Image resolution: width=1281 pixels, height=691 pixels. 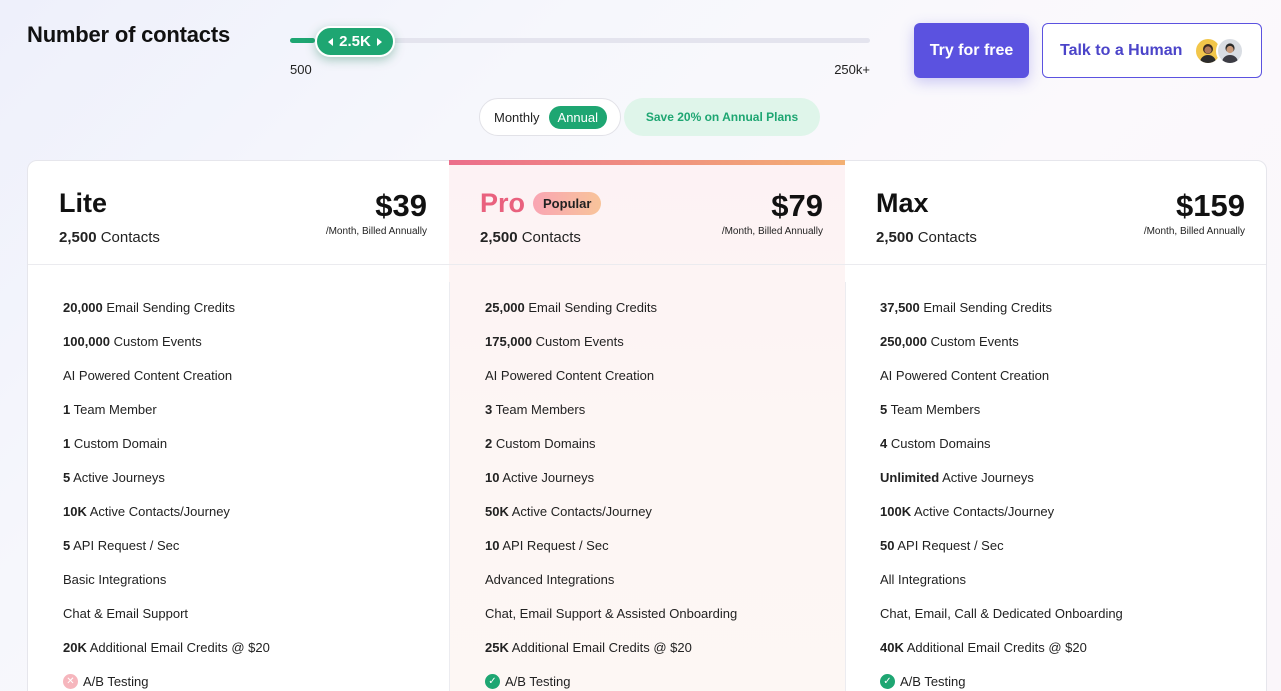 I want to click on feature-text: 10 API Request / Sec, so click(x=547, y=545).